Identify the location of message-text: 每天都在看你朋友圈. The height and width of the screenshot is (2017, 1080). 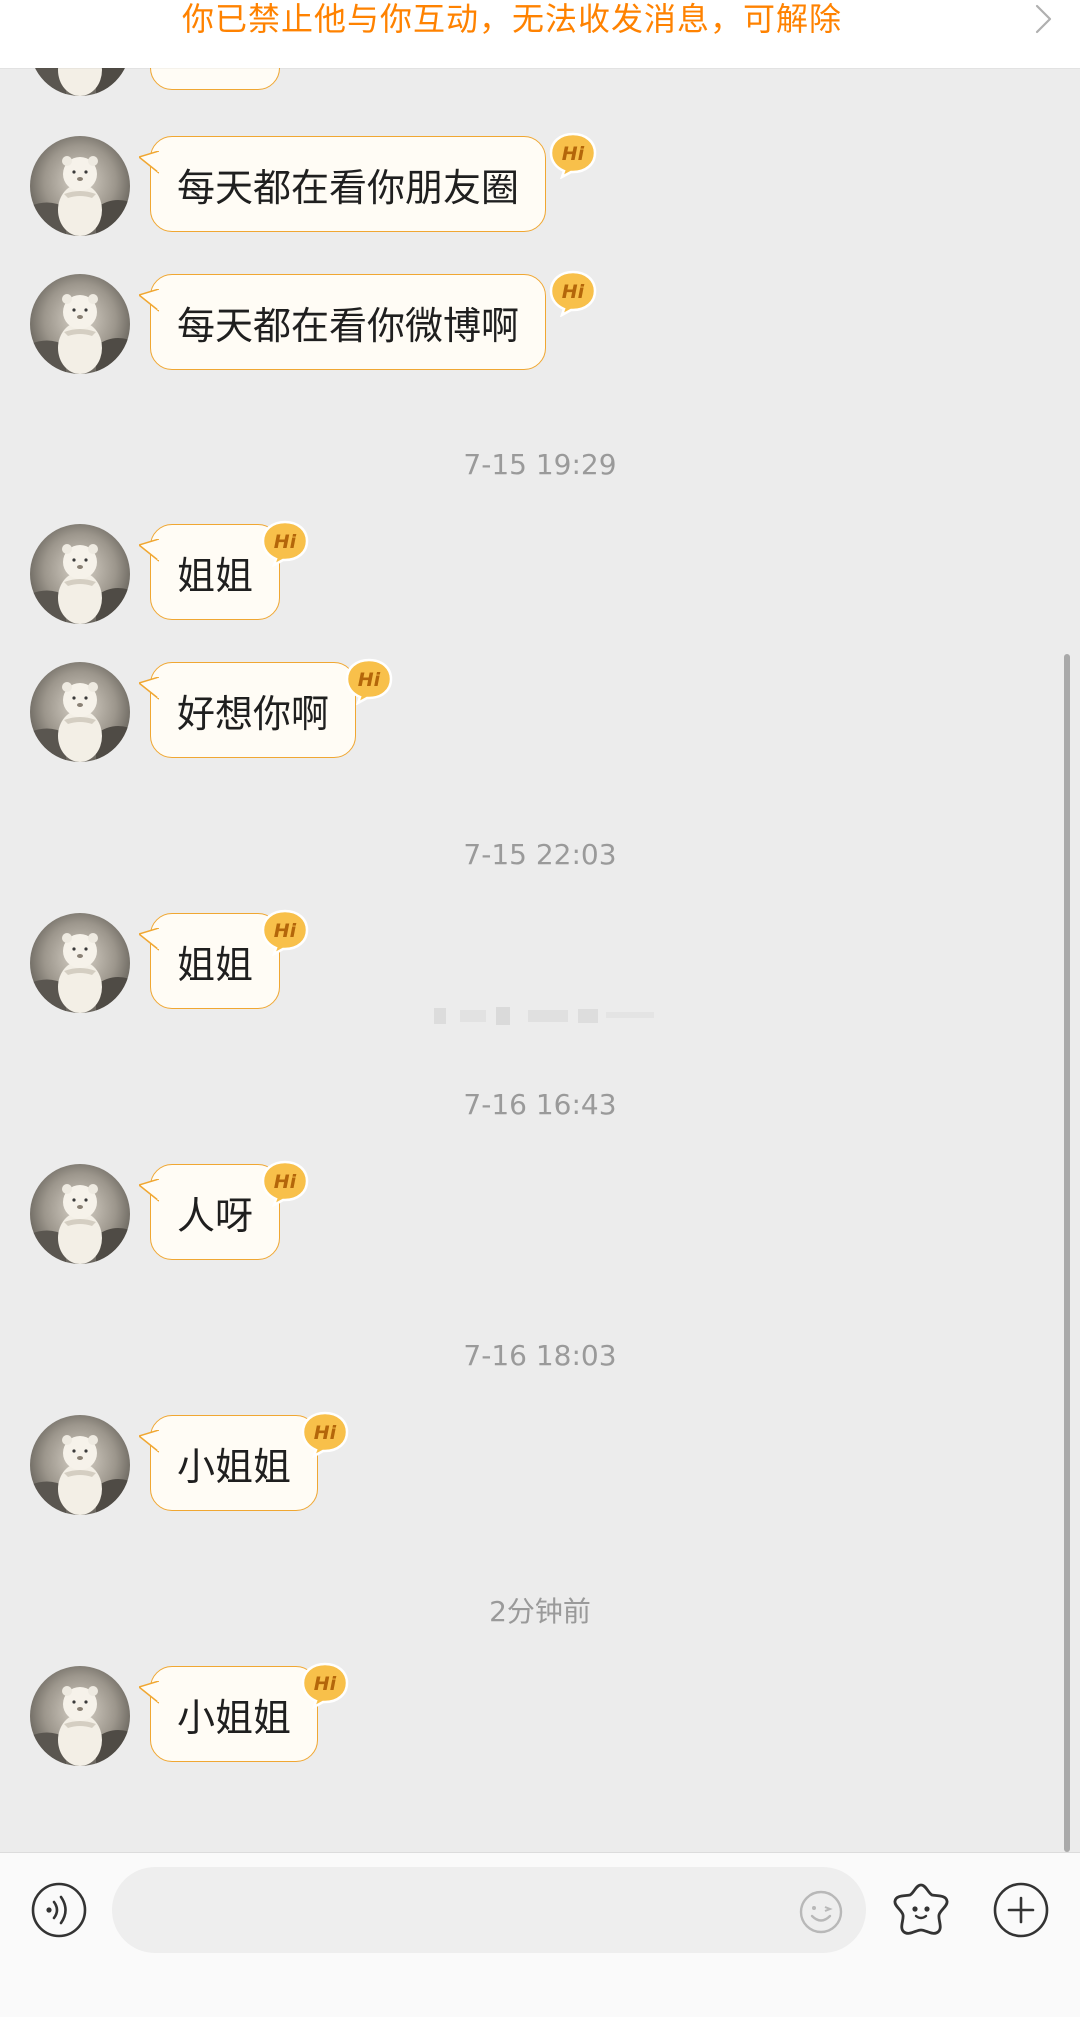
(348, 187).